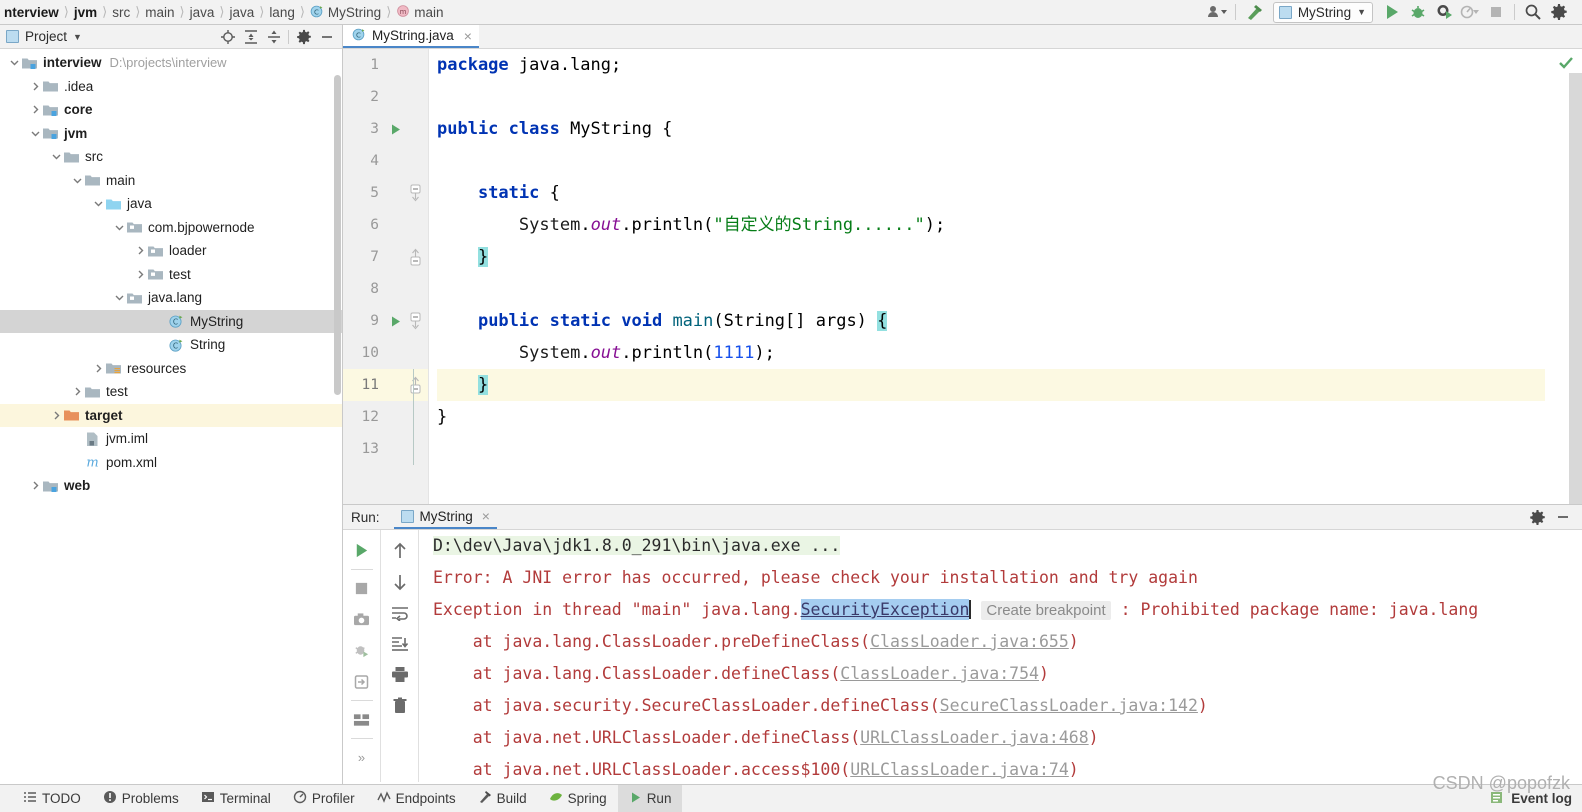 The image size is (1582, 812). Describe the element at coordinates (974, 737) in the screenshot. I see `stack-frame-link: URLClassLoader.java:468` at that location.